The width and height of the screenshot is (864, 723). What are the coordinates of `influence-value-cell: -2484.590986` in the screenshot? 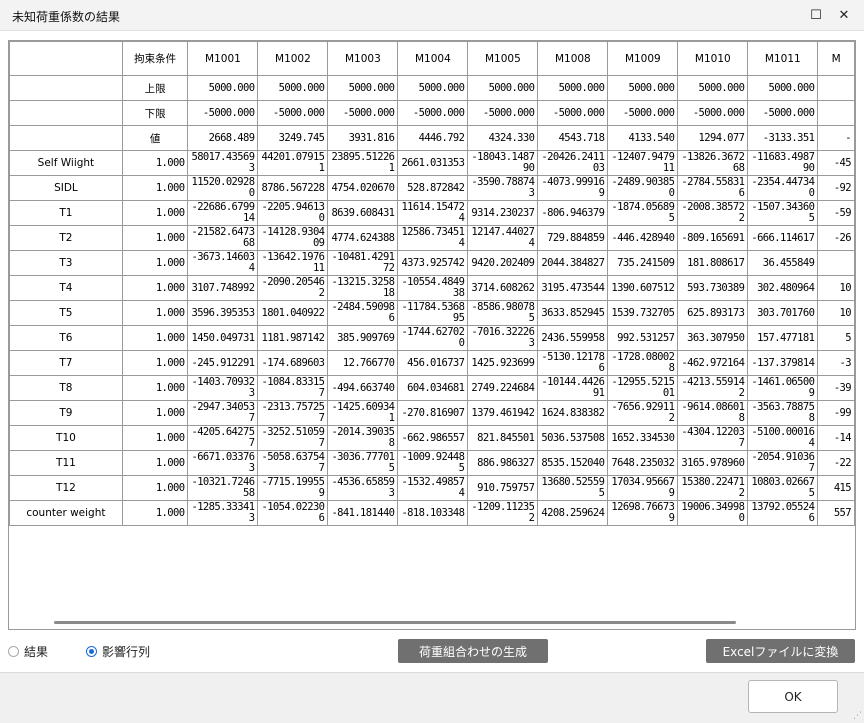 It's located at (363, 313).